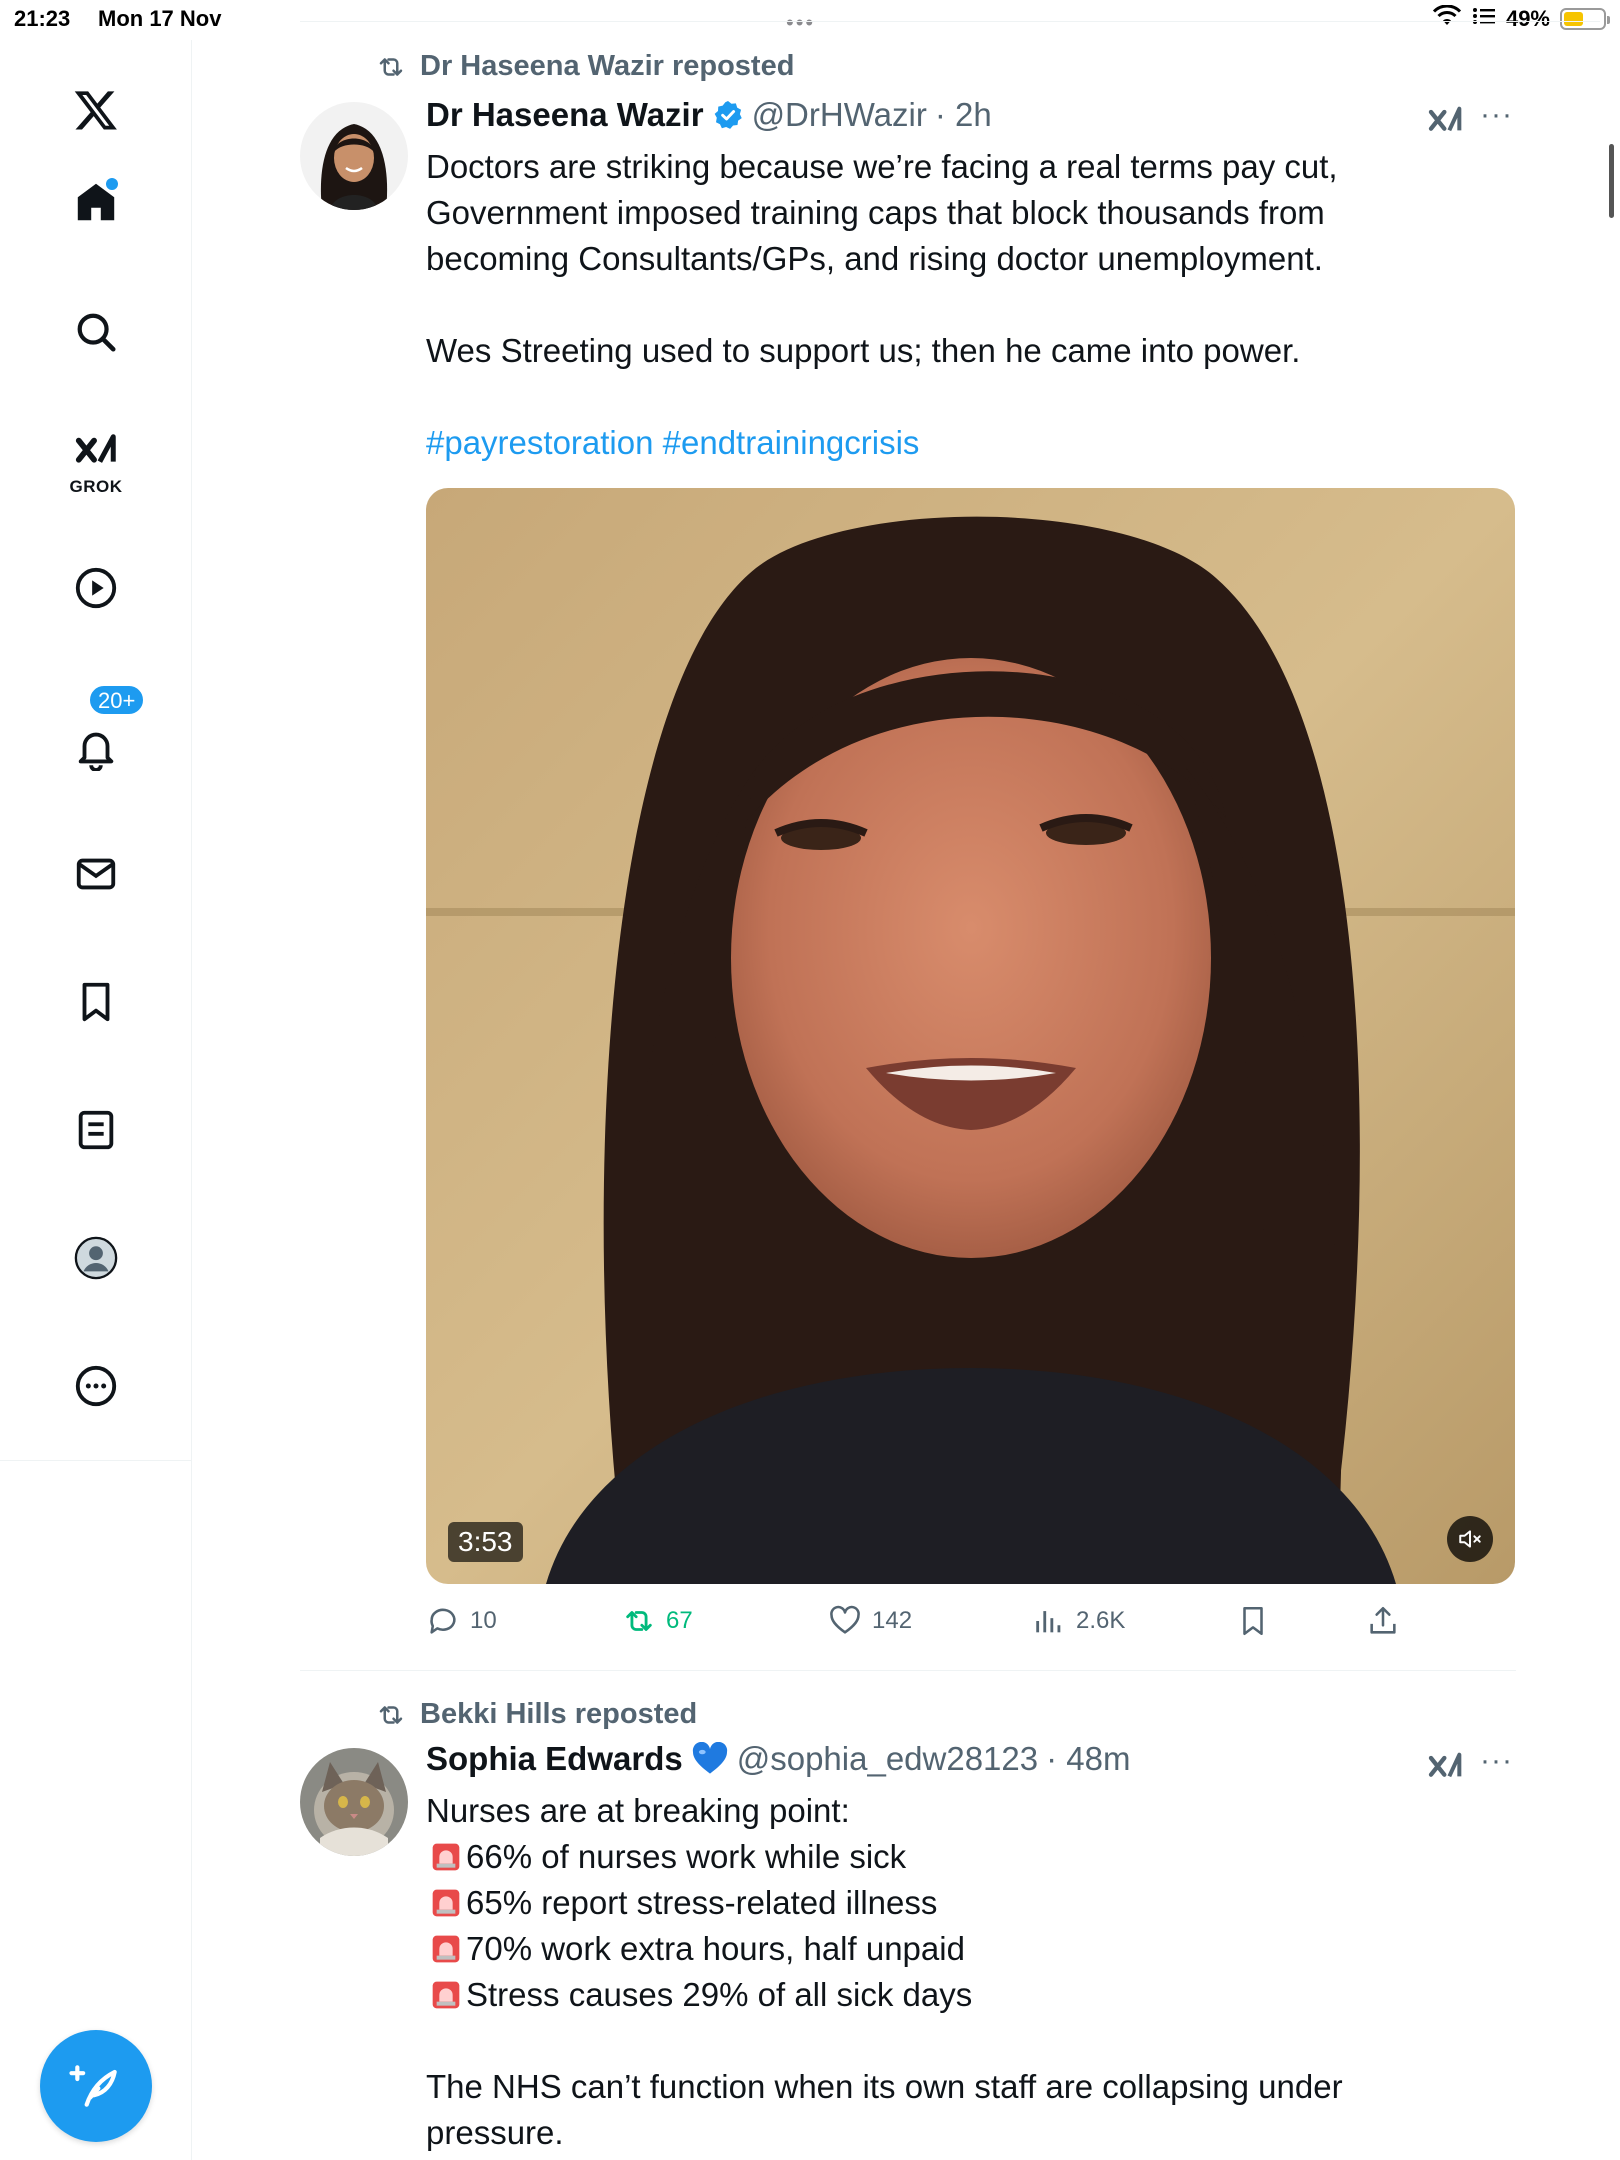 This screenshot has height=2160, width=1620. I want to click on author-handle: @DrHWazir, so click(839, 115).